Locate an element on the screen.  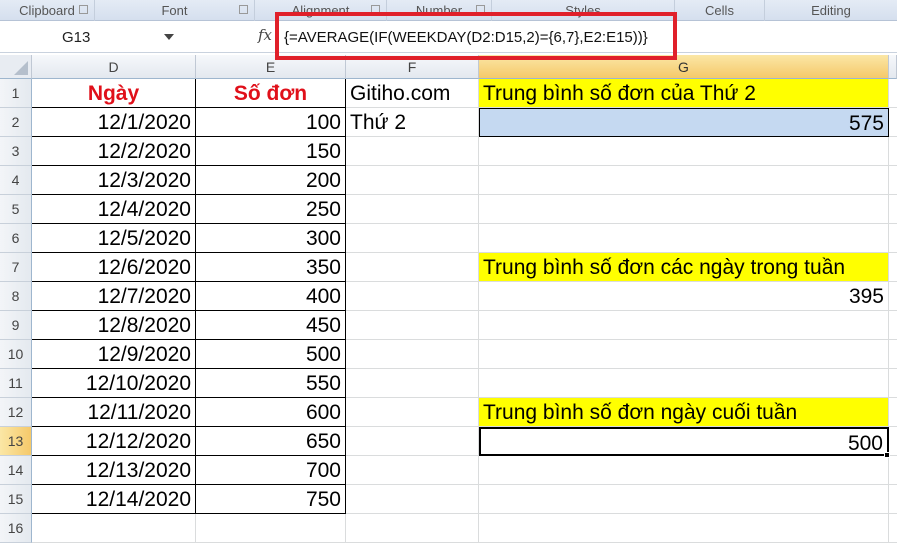
row-header: 10 is located at coordinates (16, 354).